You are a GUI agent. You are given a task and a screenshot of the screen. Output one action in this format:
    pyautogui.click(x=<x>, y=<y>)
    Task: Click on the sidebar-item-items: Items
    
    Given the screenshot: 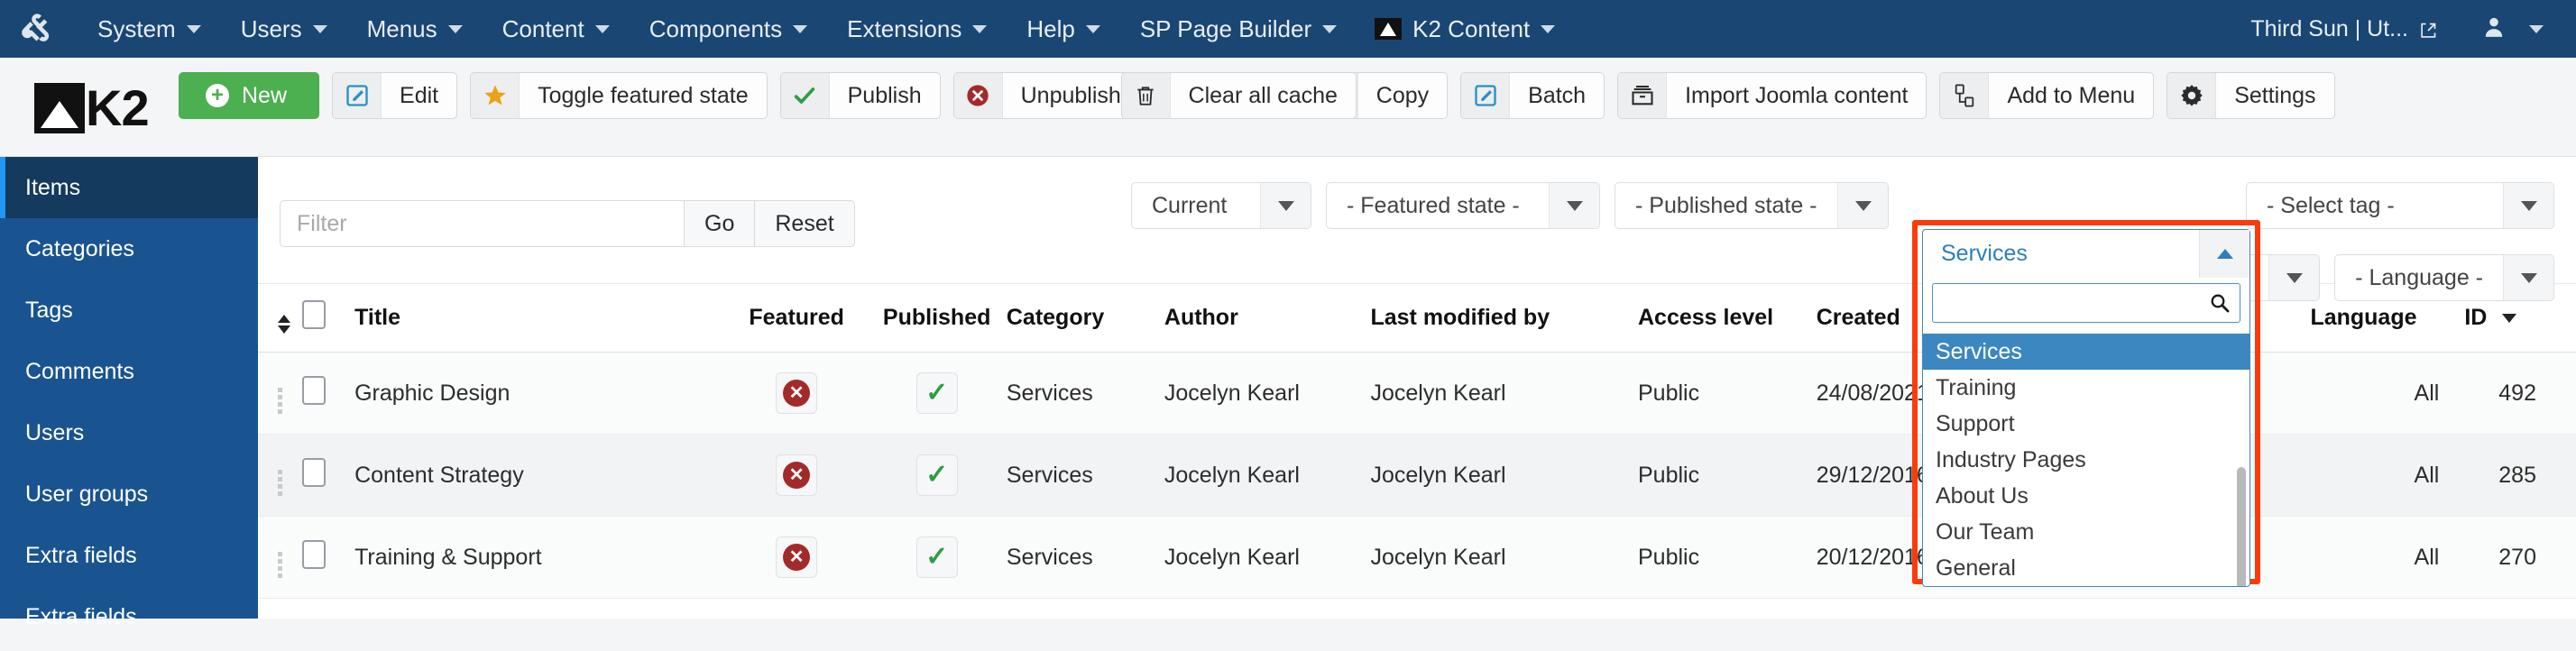 What is the action you would take?
    pyautogui.click(x=129, y=187)
    